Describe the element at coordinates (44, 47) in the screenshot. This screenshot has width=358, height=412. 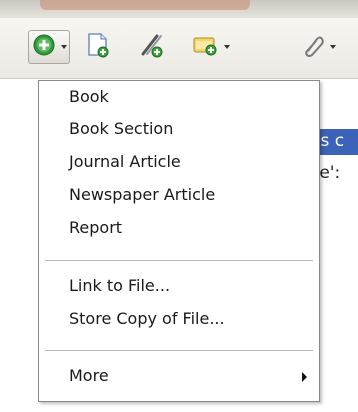
I see `add-item-icon` at that location.